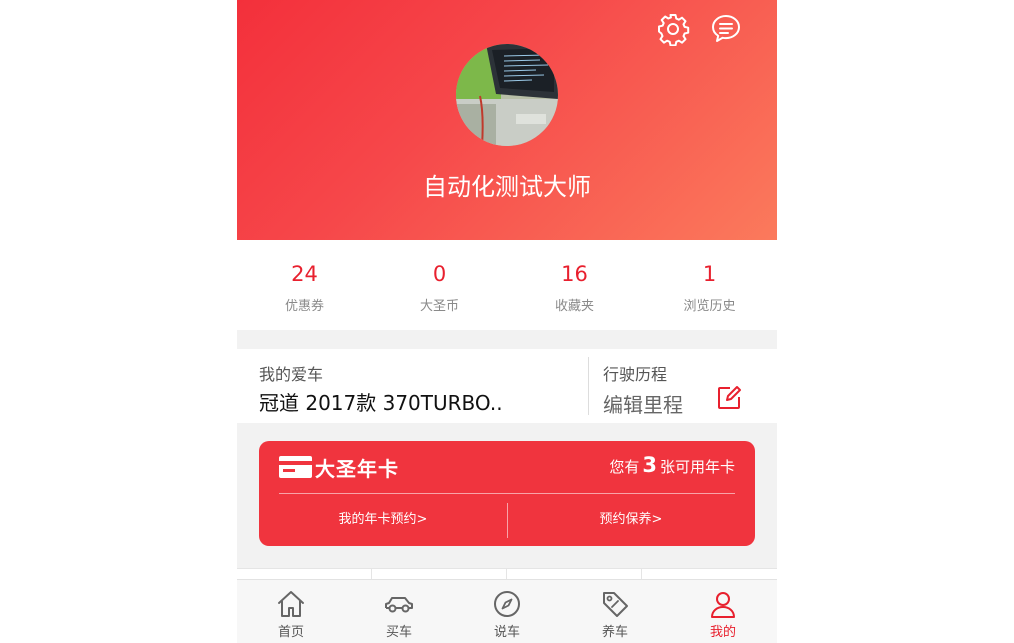 The height and width of the screenshot is (643, 1014). What do you see at coordinates (304, 306) in the screenshot?
I see `stat-label: 优惠券` at bounding box center [304, 306].